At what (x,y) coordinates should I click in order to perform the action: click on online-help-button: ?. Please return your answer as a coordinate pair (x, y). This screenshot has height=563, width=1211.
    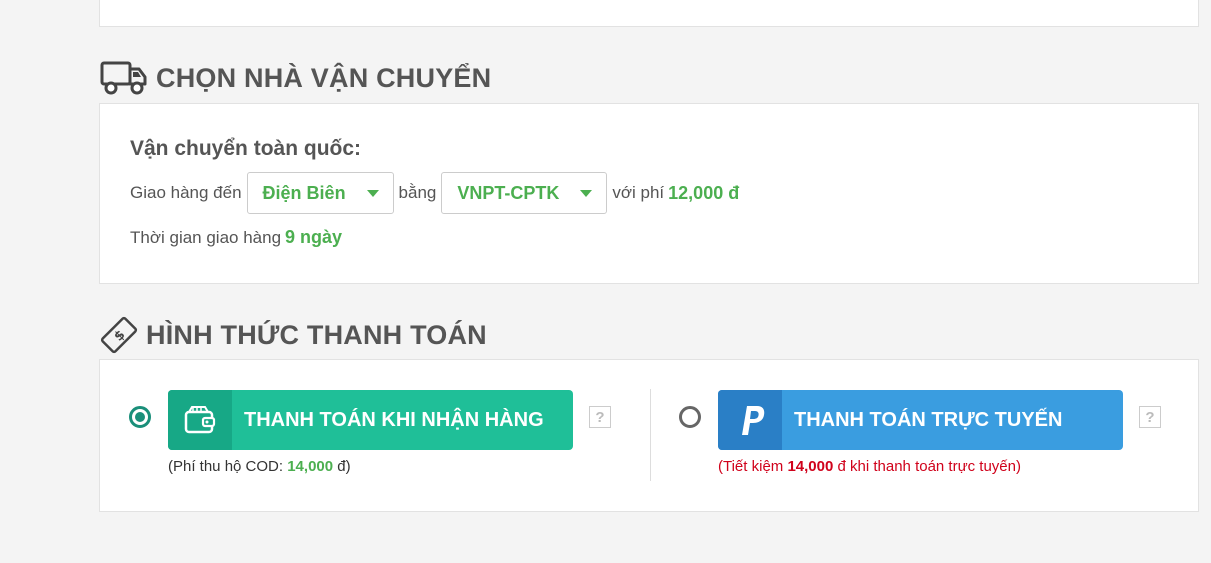
    Looking at the image, I should click on (1150, 417).